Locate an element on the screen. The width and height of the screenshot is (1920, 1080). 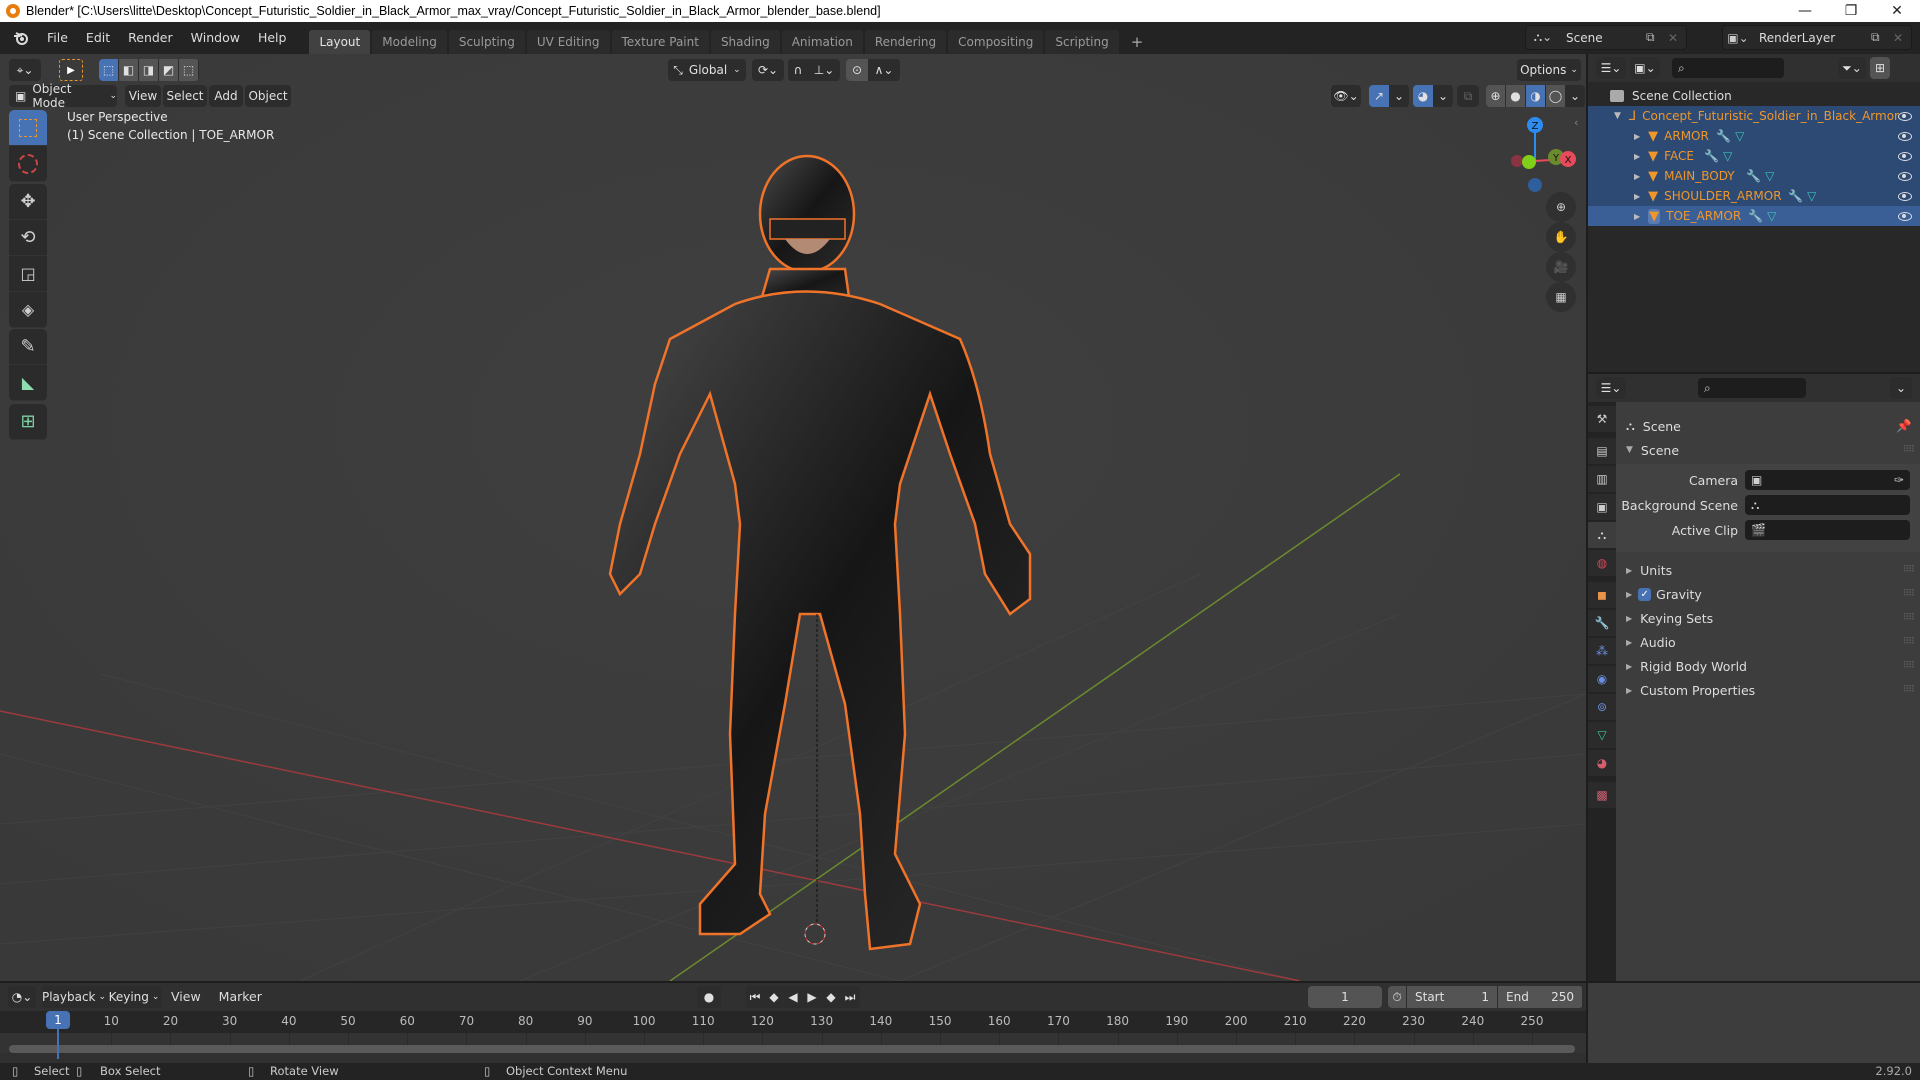
panel-gravity: ▶ ✓ Gravity ⠿⠿ is located at coordinates (1768, 594).